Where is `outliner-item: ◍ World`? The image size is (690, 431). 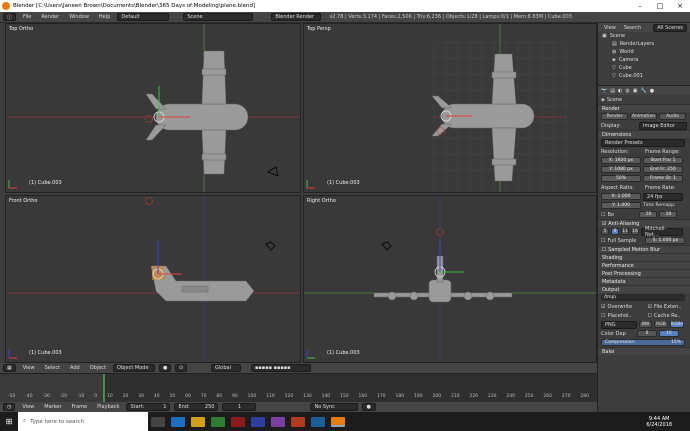
outliner-item: ◍ World is located at coordinates (646, 52).